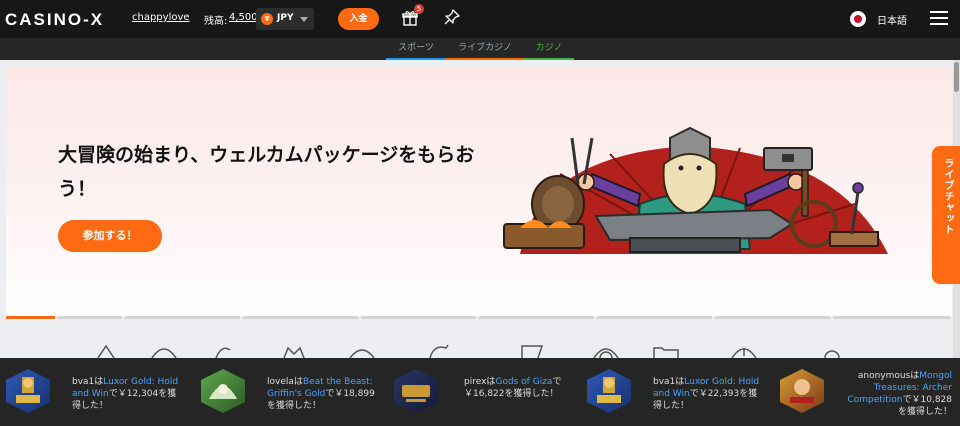 The height and width of the screenshot is (426, 960). Describe the element at coordinates (695, 190) in the screenshot. I see `viking-illustration` at that location.